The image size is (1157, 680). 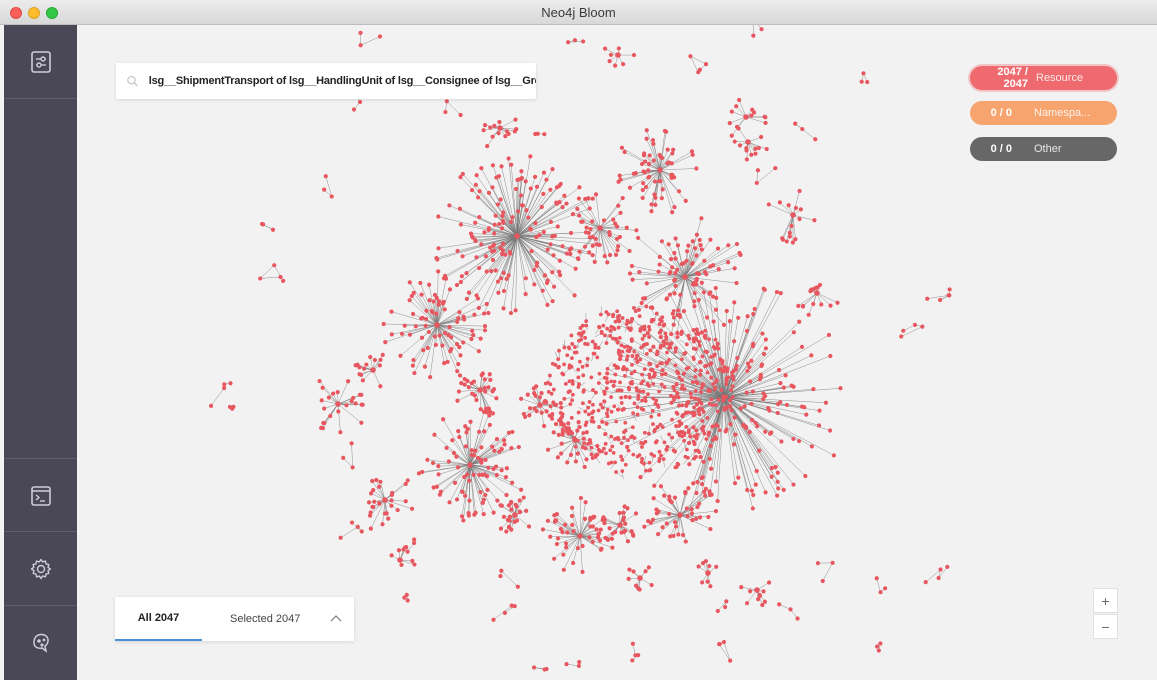 What do you see at coordinates (40, 495) in the screenshot?
I see `command-terminal-button` at bounding box center [40, 495].